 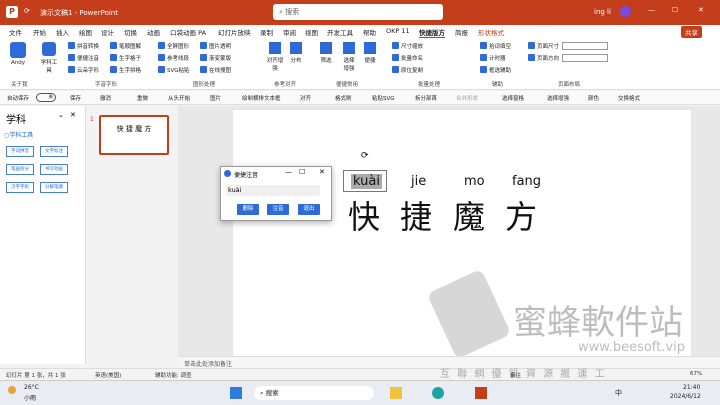 I want to click on minimize-icon: —, so click(x=651, y=10).